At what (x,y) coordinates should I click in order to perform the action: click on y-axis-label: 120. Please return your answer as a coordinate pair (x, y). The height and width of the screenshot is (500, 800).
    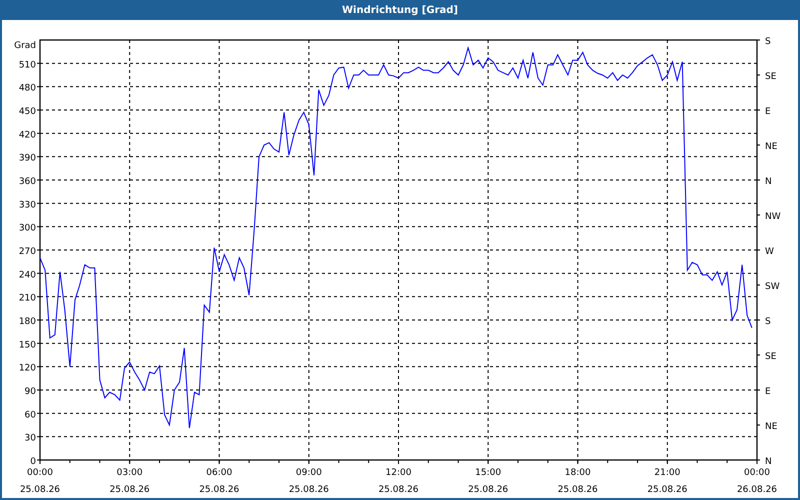
    Looking at the image, I should click on (27, 369).